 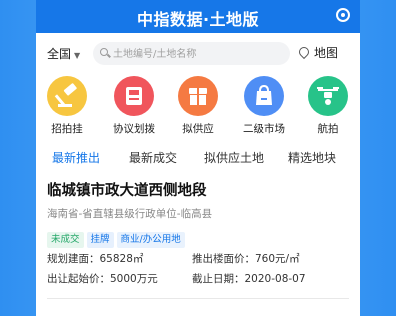 What do you see at coordinates (343, 15) in the screenshot?
I see `target-icon` at bounding box center [343, 15].